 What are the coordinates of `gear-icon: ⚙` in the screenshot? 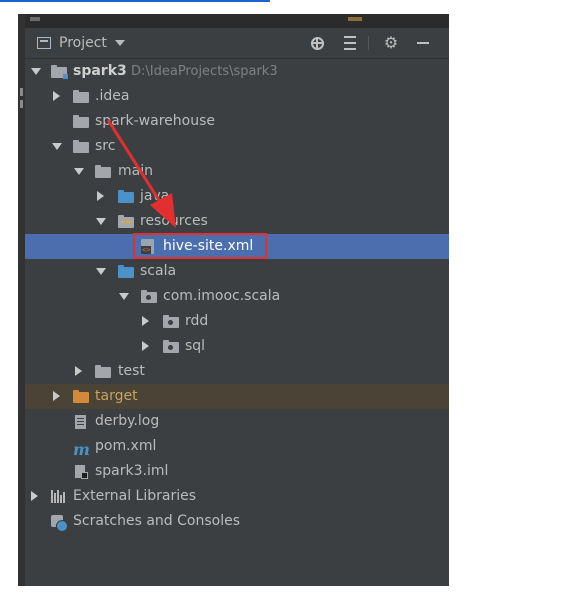 It's located at (391, 42).